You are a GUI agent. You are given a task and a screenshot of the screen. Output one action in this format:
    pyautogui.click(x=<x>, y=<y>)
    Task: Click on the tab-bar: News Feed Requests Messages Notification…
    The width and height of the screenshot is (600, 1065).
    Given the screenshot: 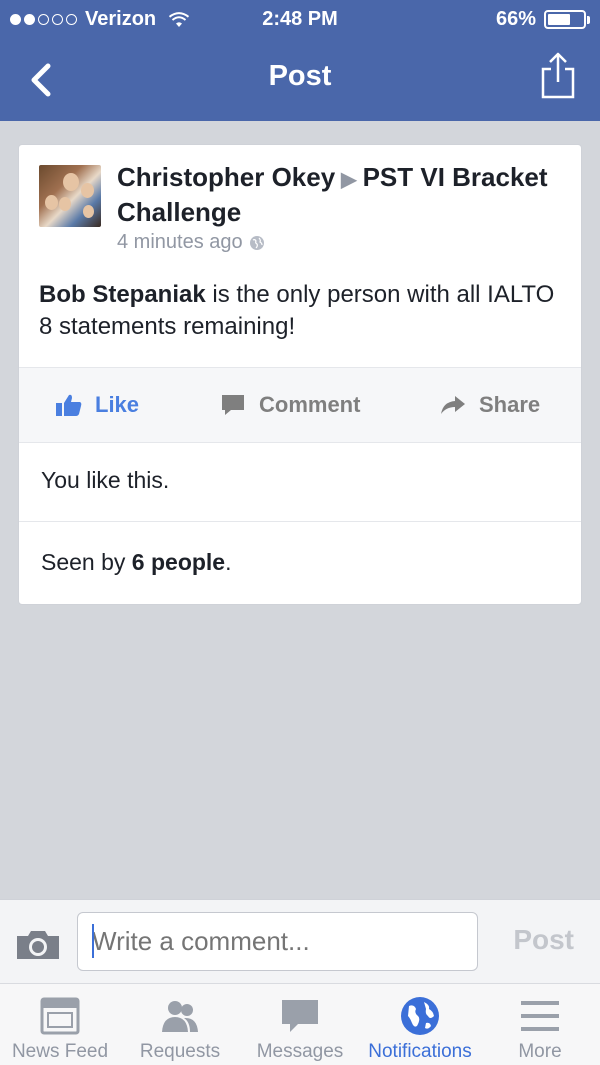 What is the action you would take?
    pyautogui.click(x=300, y=1024)
    